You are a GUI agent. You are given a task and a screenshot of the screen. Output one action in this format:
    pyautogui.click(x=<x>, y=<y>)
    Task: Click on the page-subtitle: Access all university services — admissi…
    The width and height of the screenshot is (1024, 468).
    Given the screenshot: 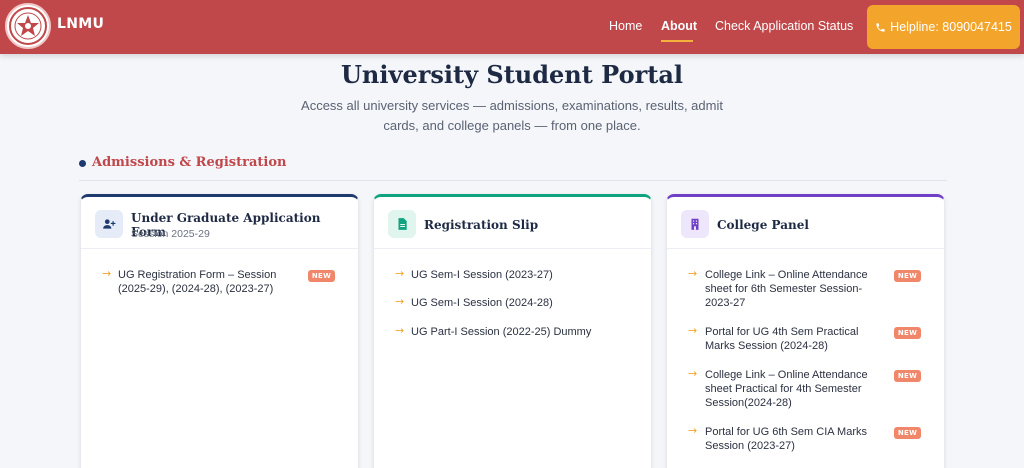 What is the action you would take?
    pyautogui.click(x=512, y=115)
    